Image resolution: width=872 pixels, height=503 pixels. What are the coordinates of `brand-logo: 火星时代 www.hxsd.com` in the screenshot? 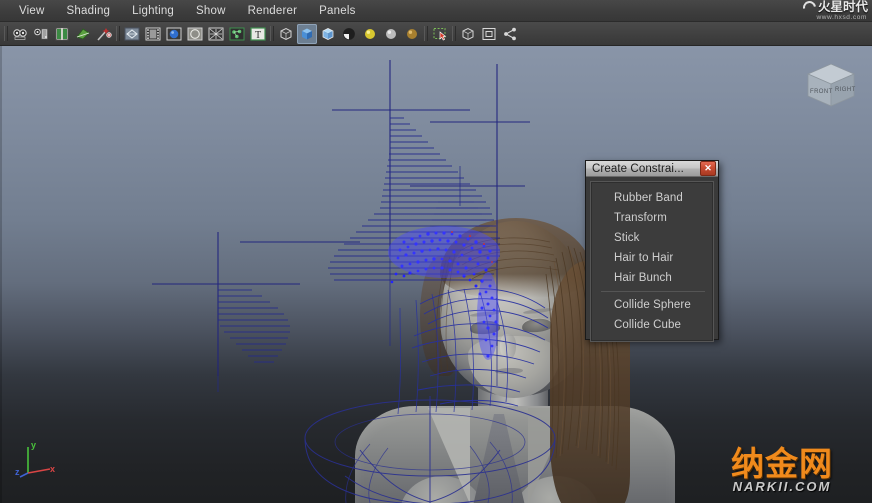 It's located at (814, 10).